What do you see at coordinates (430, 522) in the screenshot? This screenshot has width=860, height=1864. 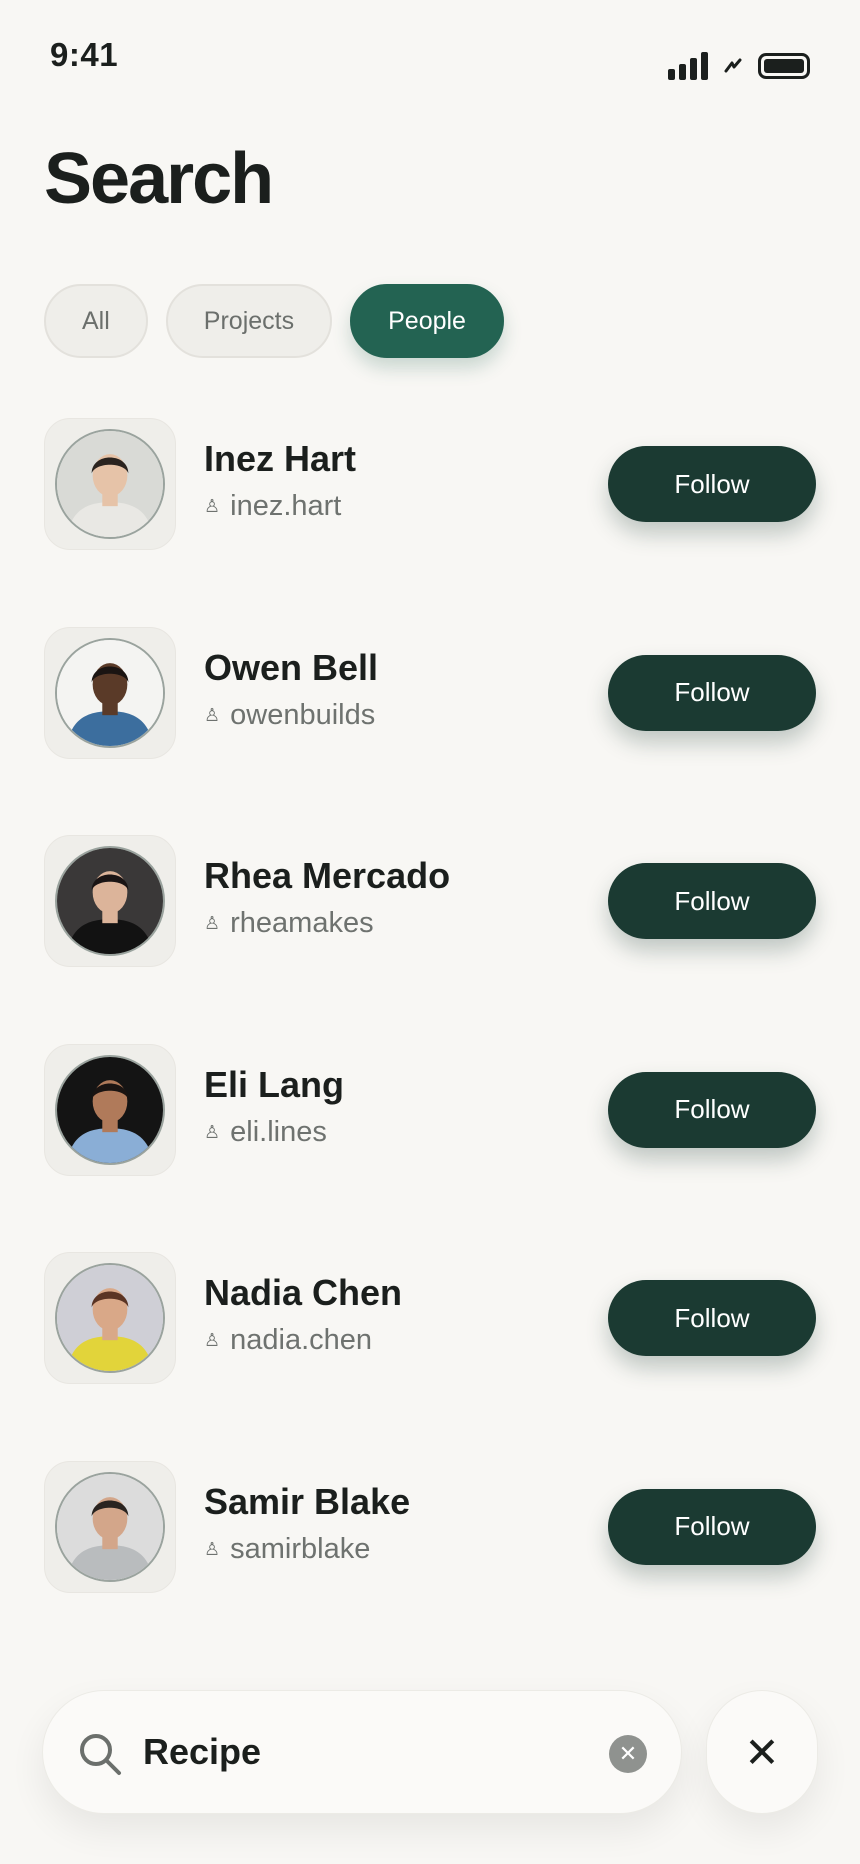 I see `person-row: Inez Hart ♙ inez.hart Follow` at bounding box center [430, 522].